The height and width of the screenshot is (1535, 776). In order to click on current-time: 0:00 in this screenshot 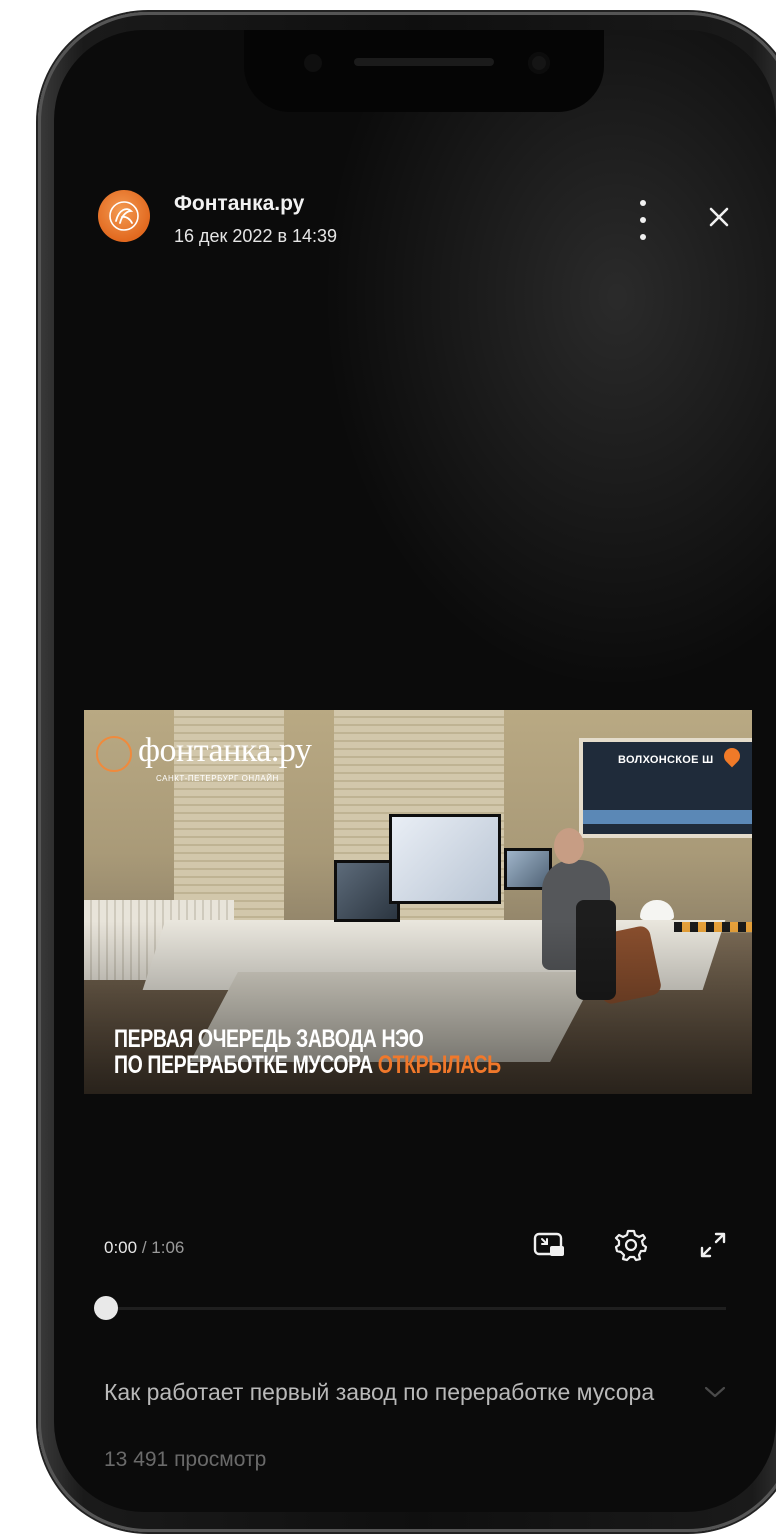, I will do `click(121, 1247)`.